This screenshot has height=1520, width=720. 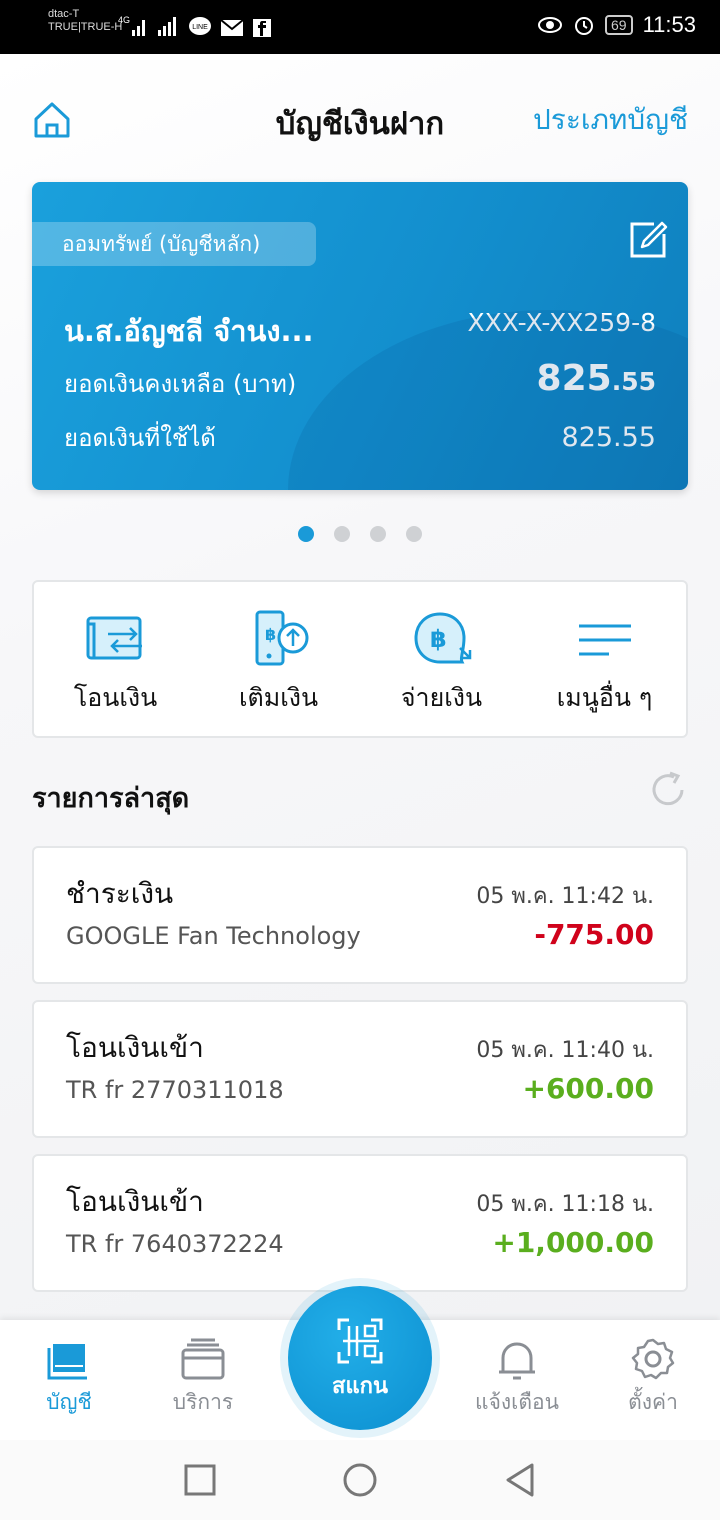 What do you see at coordinates (140, 438) in the screenshot?
I see `available-balance-label: ยอดเงินที่ใช้ได้` at bounding box center [140, 438].